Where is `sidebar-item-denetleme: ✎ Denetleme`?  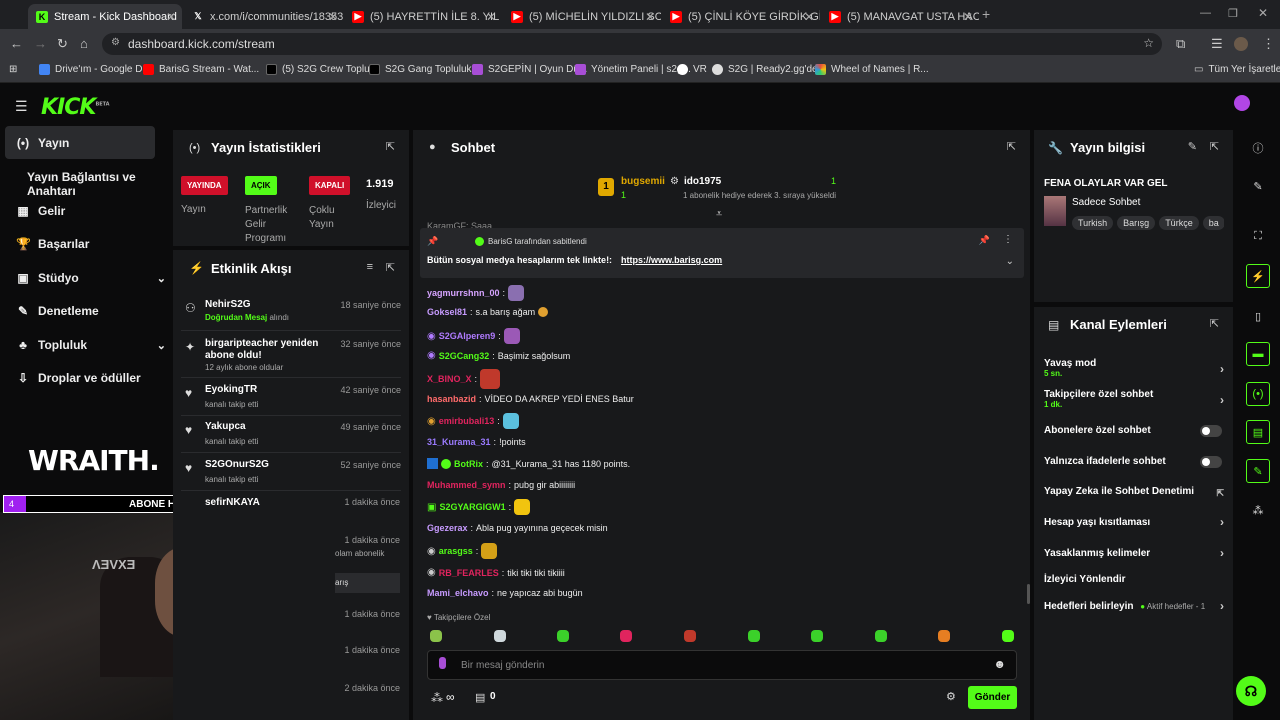 sidebar-item-denetleme: ✎ Denetleme is located at coordinates (91, 311).